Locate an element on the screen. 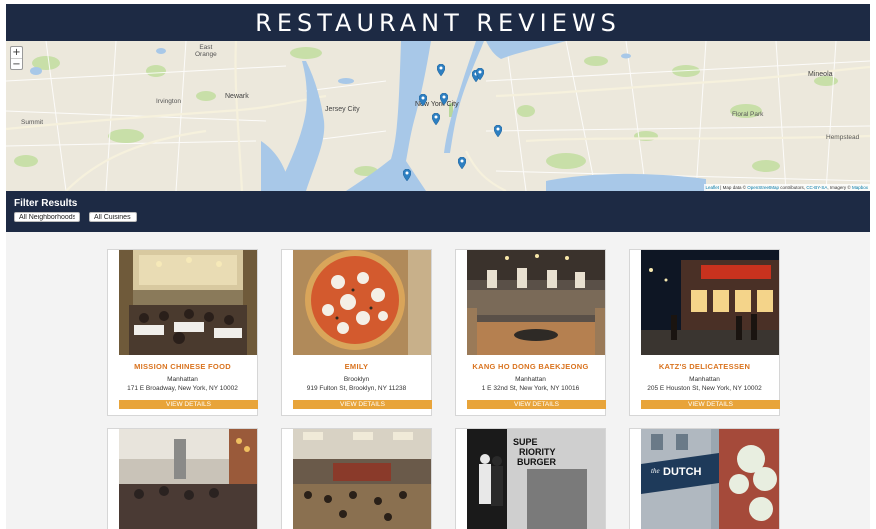 The image size is (876, 529). restaurant-photo: SUPE RIORITY BURGER is located at coordinates (536, 479).